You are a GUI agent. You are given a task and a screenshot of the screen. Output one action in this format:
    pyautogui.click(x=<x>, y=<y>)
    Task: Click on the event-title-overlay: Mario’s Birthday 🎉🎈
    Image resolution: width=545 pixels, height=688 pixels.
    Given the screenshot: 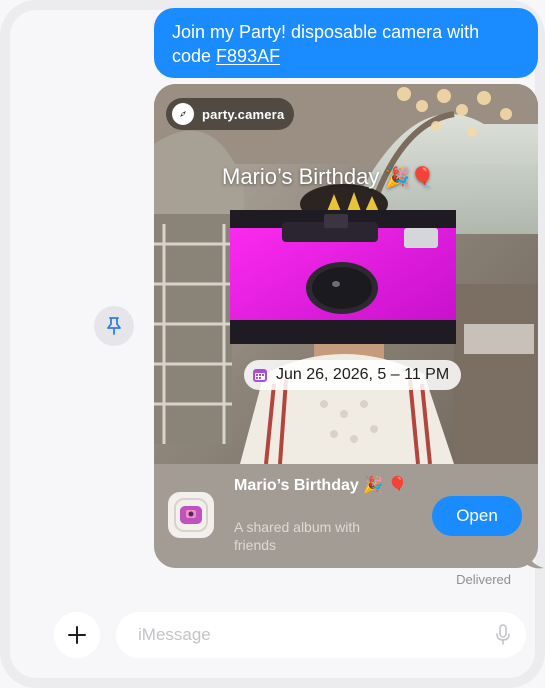 What is the action you would take?
    pyautogui.click(x=328, y=177)
    